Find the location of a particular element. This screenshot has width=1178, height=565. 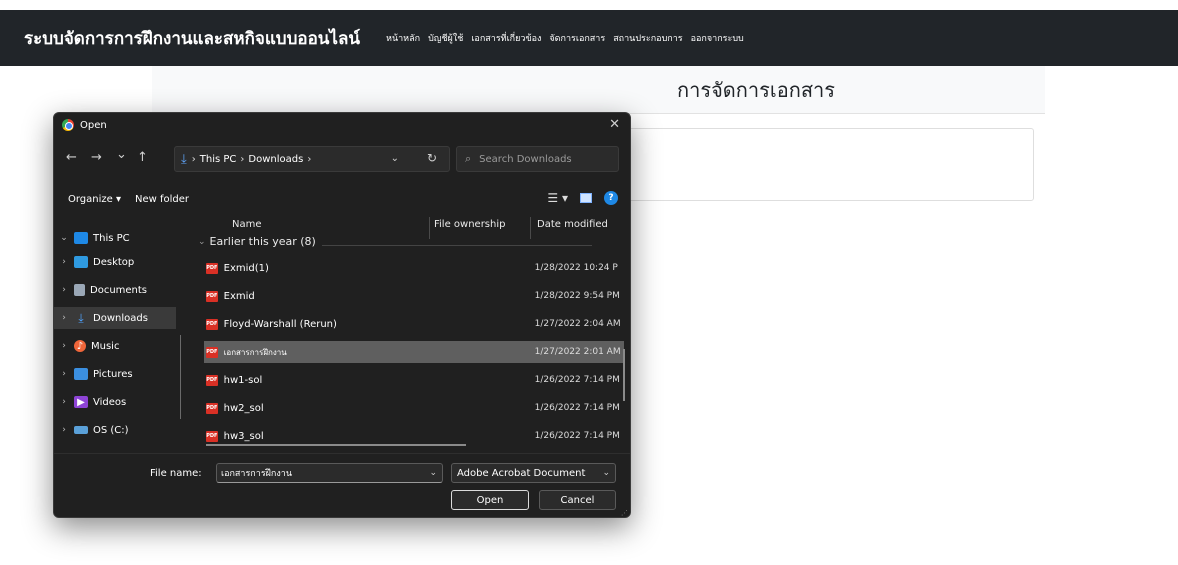

search-input: ⌕ Search Downloads is located at coordinates (537, 159).